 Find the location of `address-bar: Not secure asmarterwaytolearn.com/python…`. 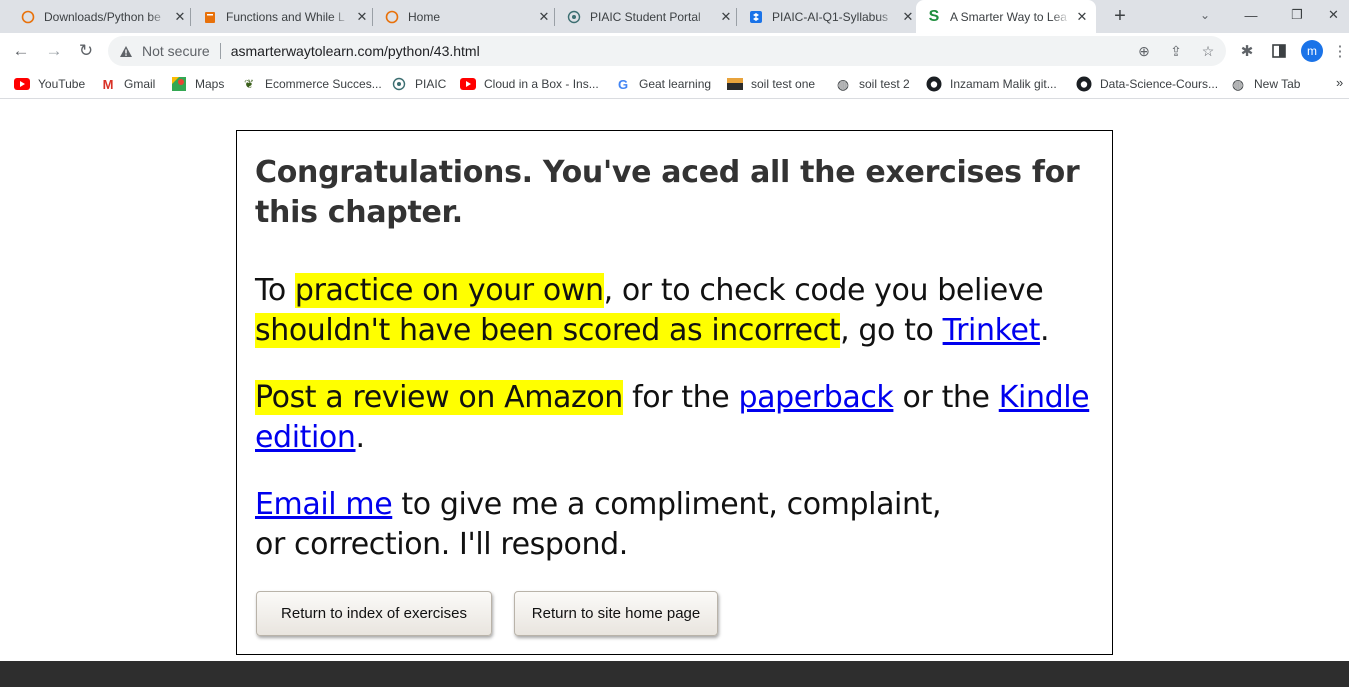

address-bar: Not secure asmarterwaytolearn.com/python… is located at coordinates (667, 51).